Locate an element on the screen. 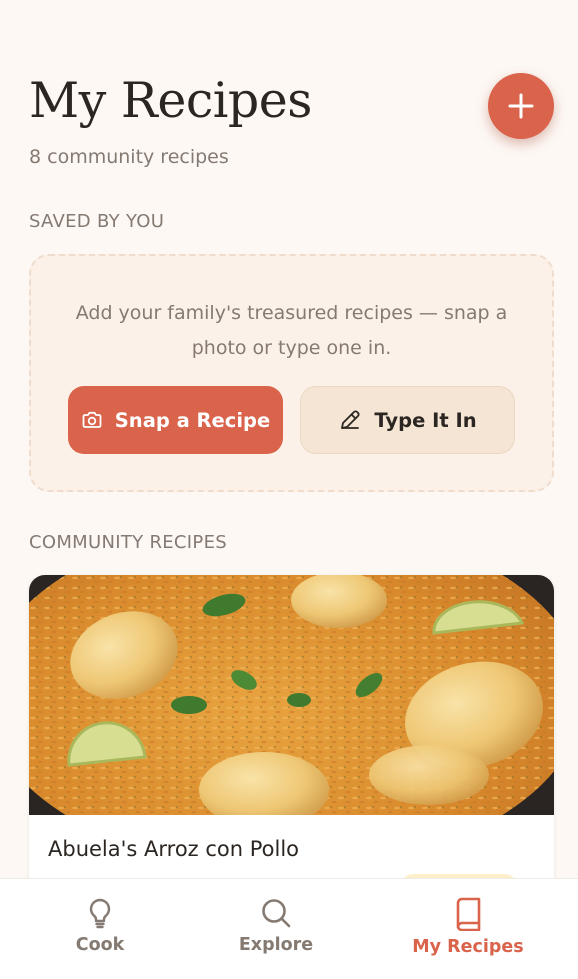  saved-section-label: SAVED BY YOU is located at coordinates (97, 221).